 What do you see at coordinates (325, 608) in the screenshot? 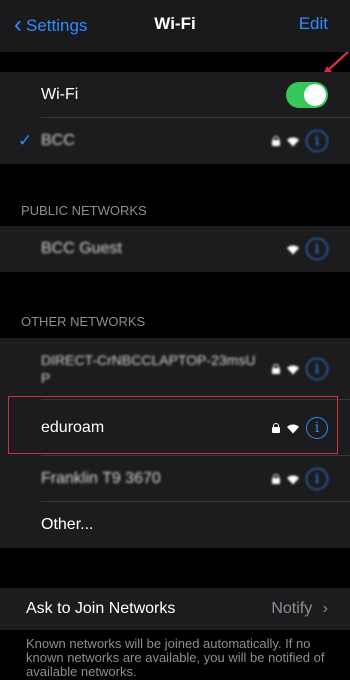
I see `chevron-right-icon: ›` at bounding box center [325, 608].